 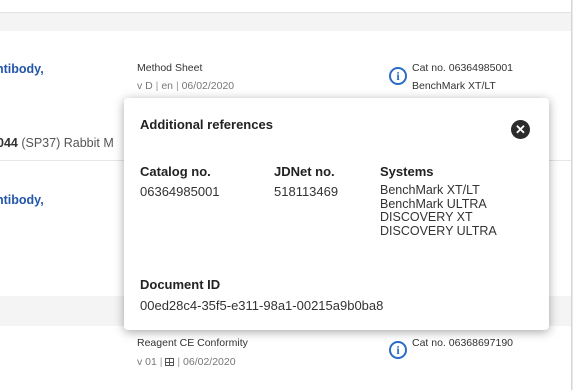 What do you see at coordinates (463, 68) in the screenshot?
I see `catalog-number: Cat no. 06364985001` at bounding box center [463, 68].